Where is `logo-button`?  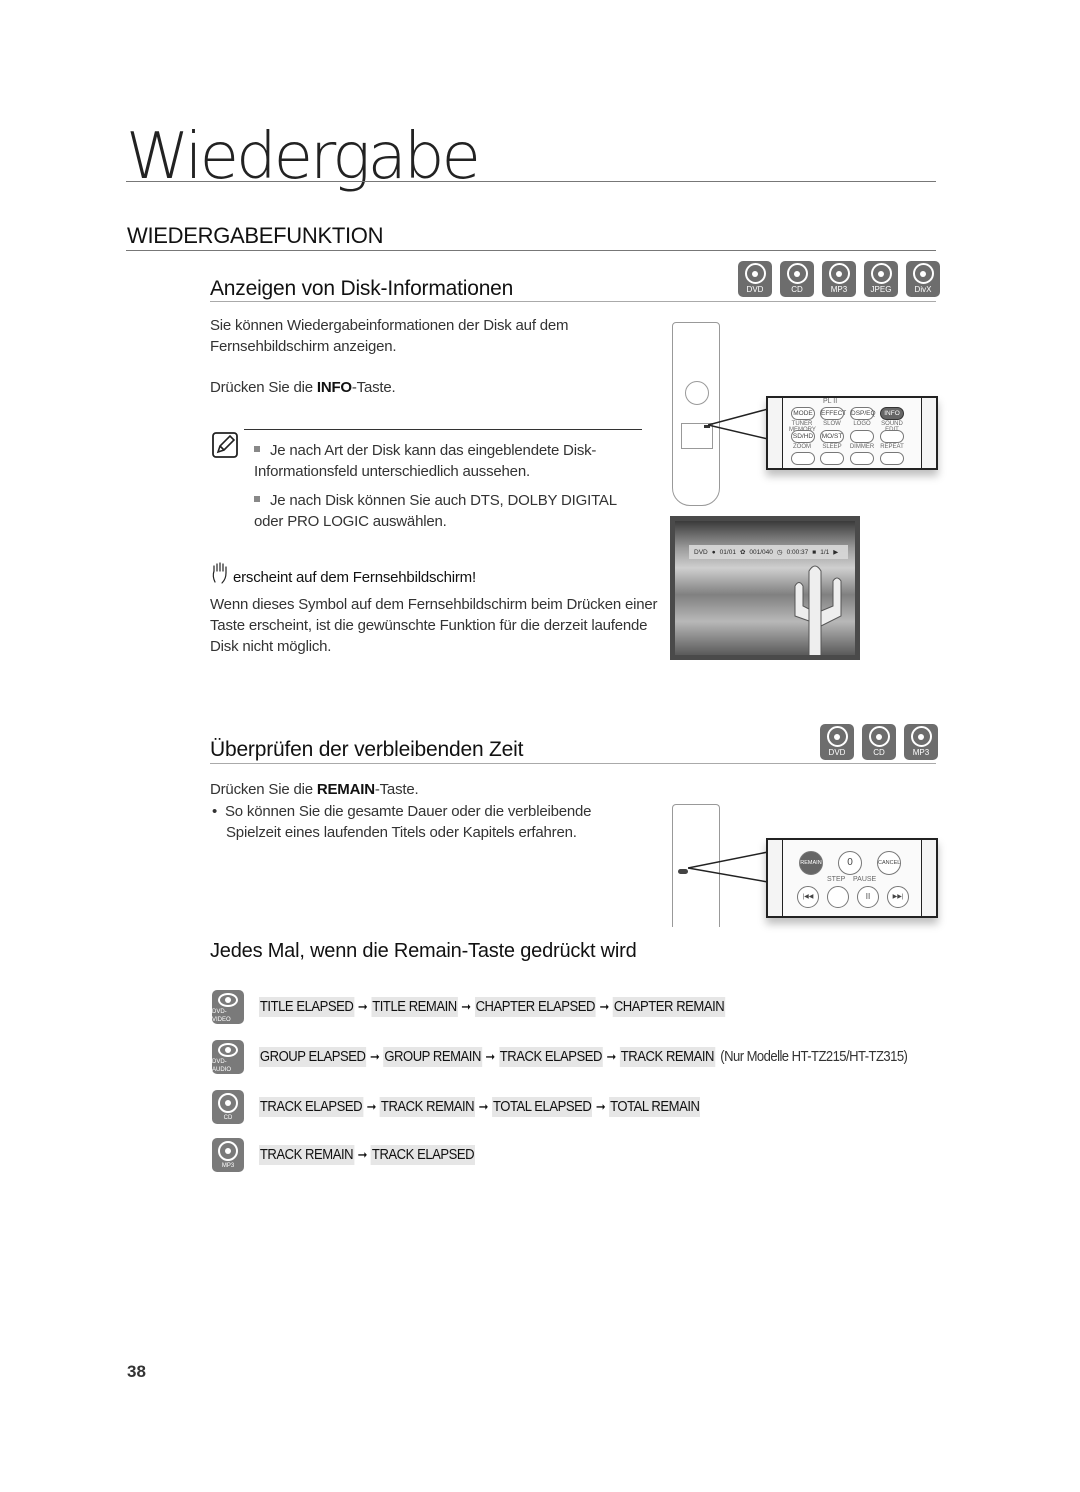 logo-button is located at coordinates (862, 436).